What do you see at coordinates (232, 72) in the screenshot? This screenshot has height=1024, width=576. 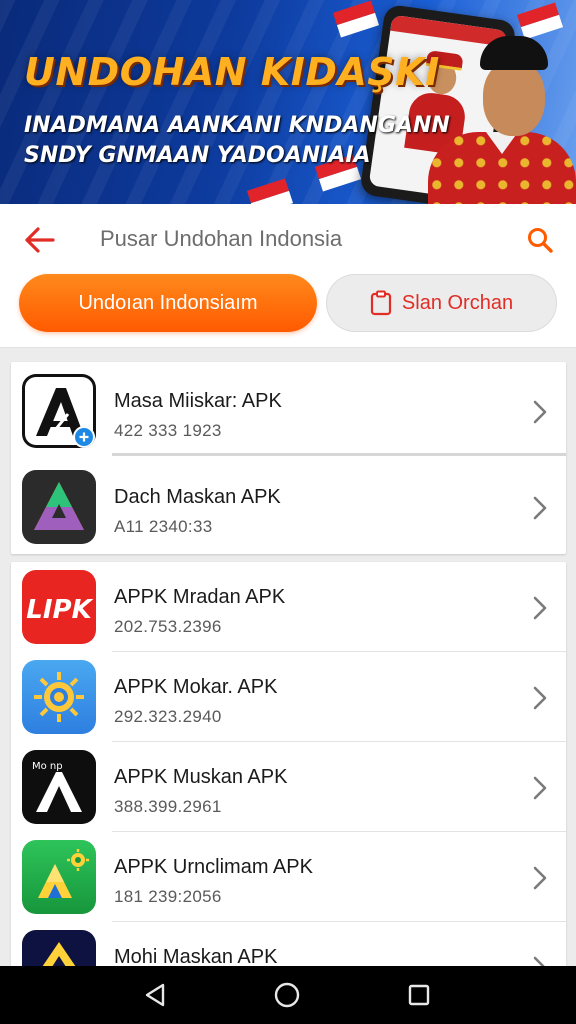 I see `banner-title: UNDOHAN KIDAŞKI` at bounding box center [232, 72].